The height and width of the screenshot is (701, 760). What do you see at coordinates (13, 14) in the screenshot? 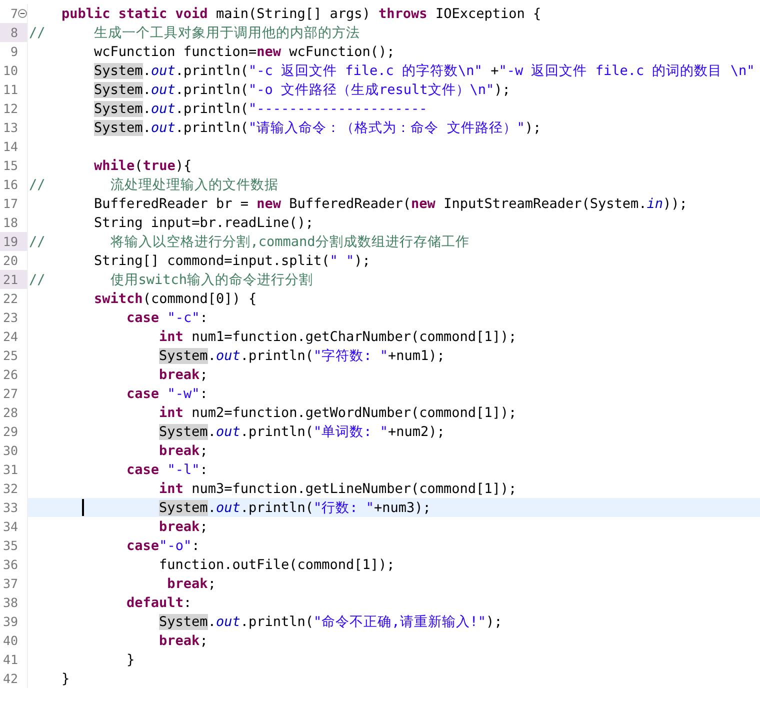
I see `line-number: 7` at bounding box center [13, 14].